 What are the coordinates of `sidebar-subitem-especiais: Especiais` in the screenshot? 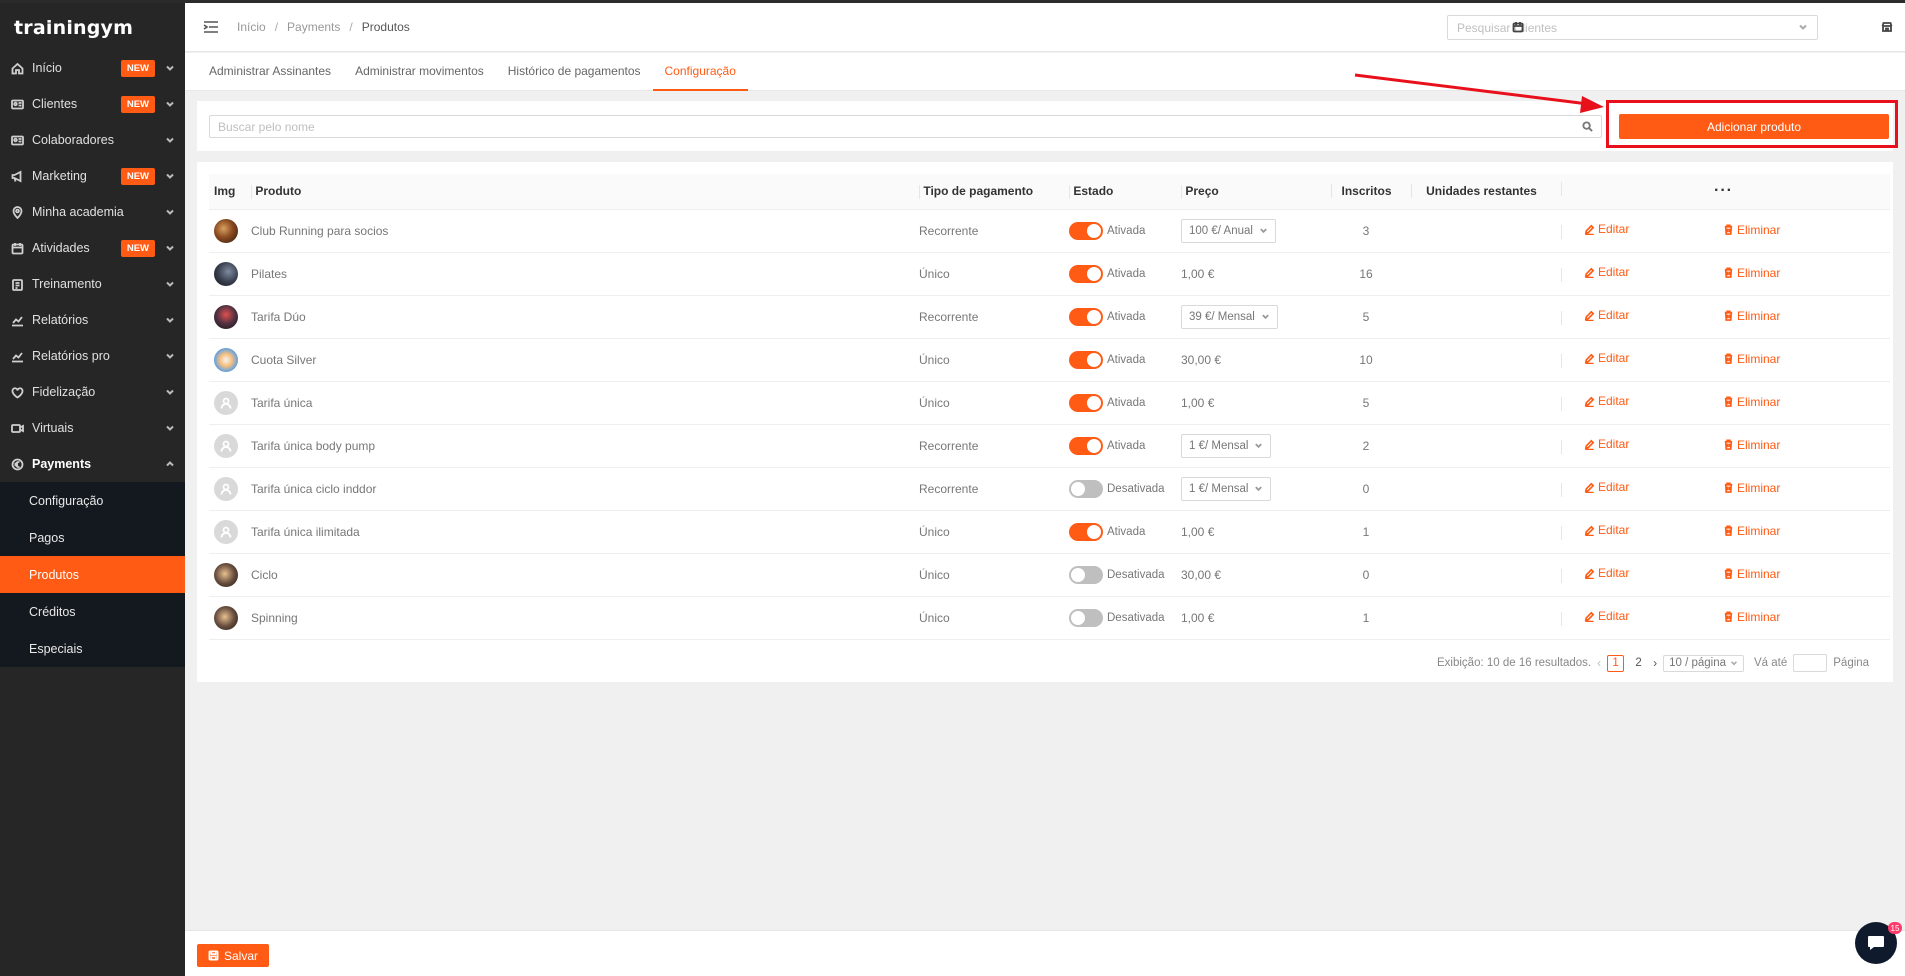 It's located at (92, 648).